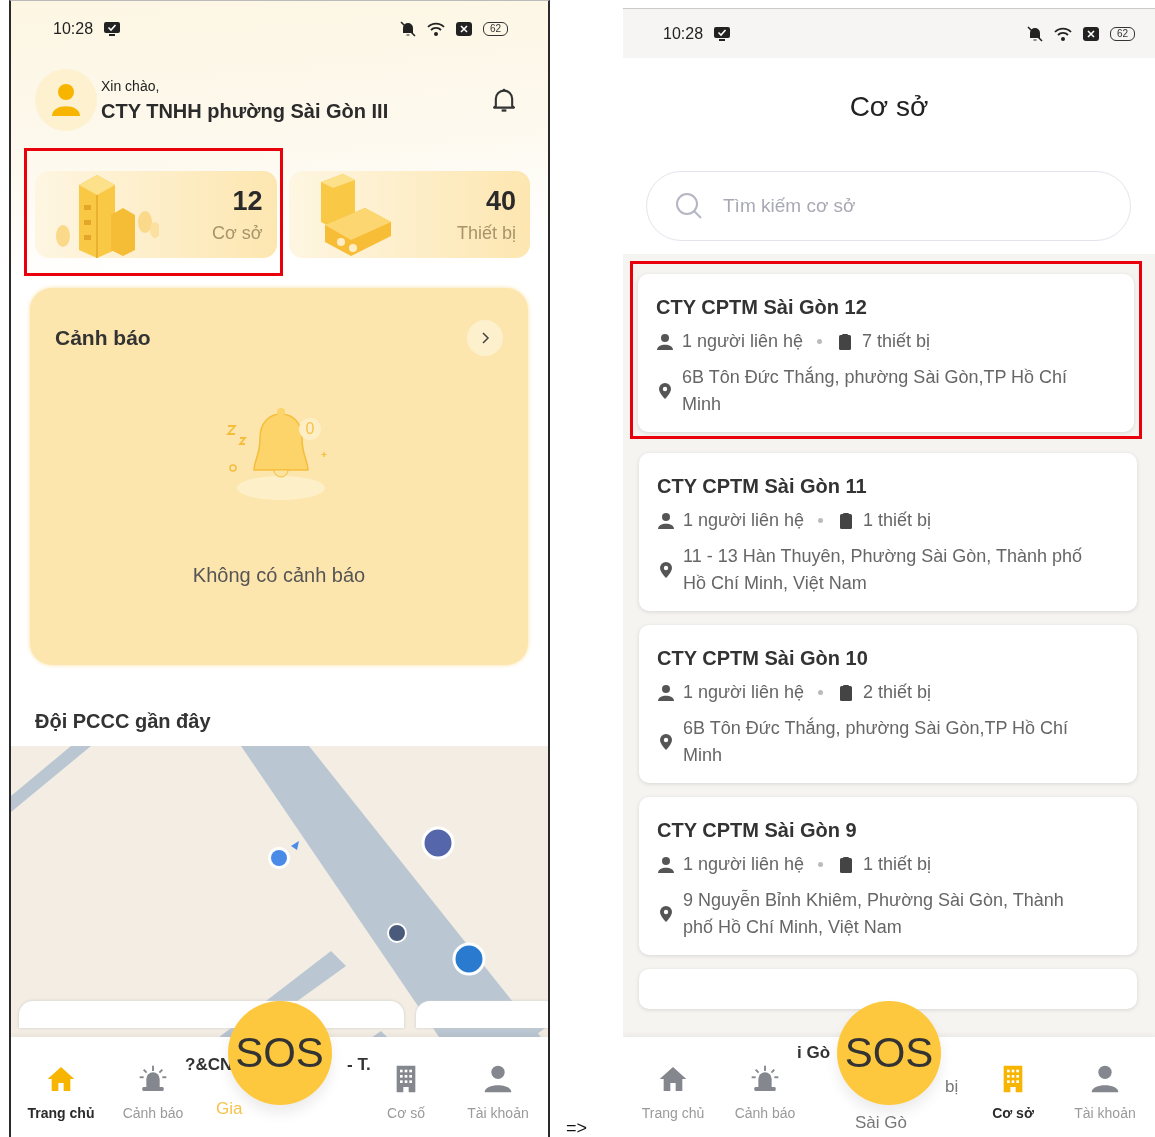  Describe the element at coordinates (762, 307) in the screenshot. I see `facility-name: CTY CPTM Sài Gòn 12` at that location.